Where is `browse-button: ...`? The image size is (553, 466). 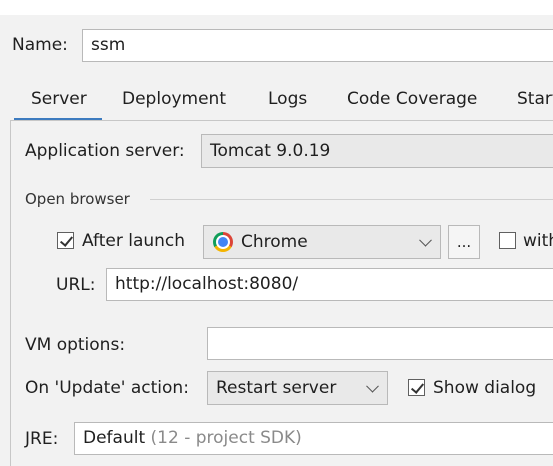 browse-button: ... is located at coordinates (464, 242).